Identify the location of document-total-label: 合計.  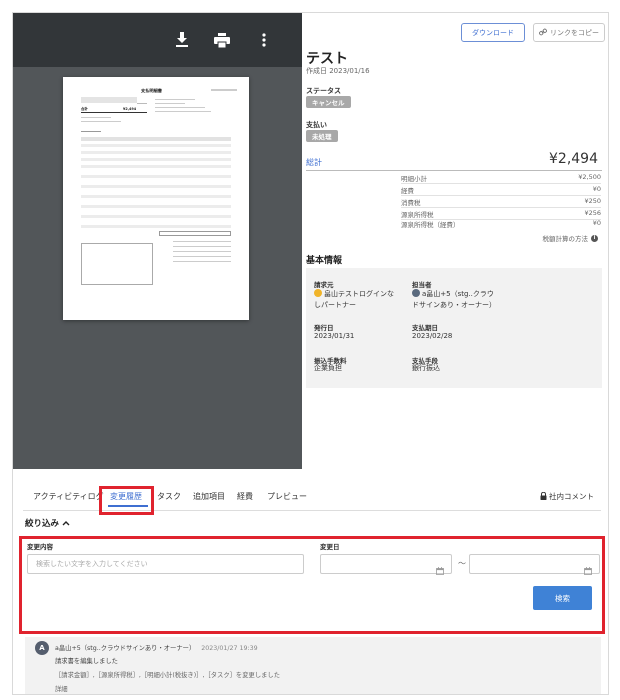
(84, 109).